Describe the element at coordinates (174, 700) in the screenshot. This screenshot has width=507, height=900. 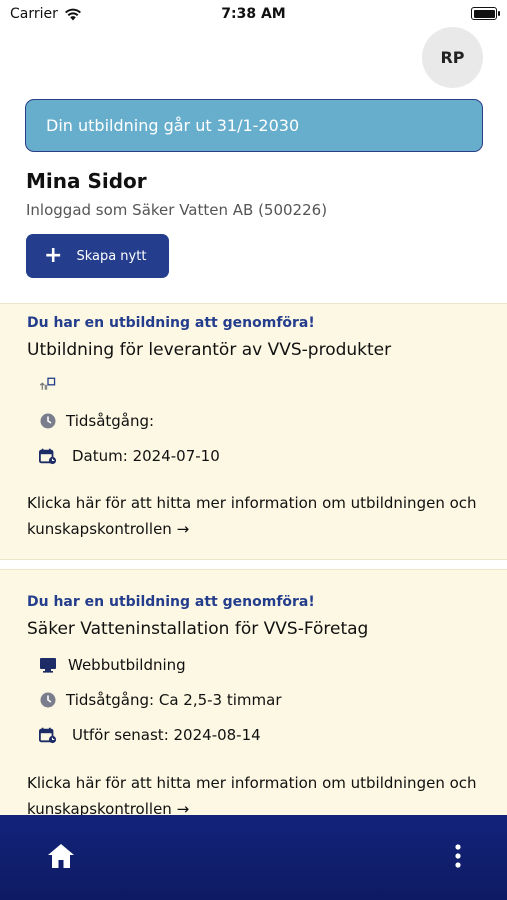
I see `card-duration: Tidsåtgång: Ca 2,5-3 timmar` at that location.